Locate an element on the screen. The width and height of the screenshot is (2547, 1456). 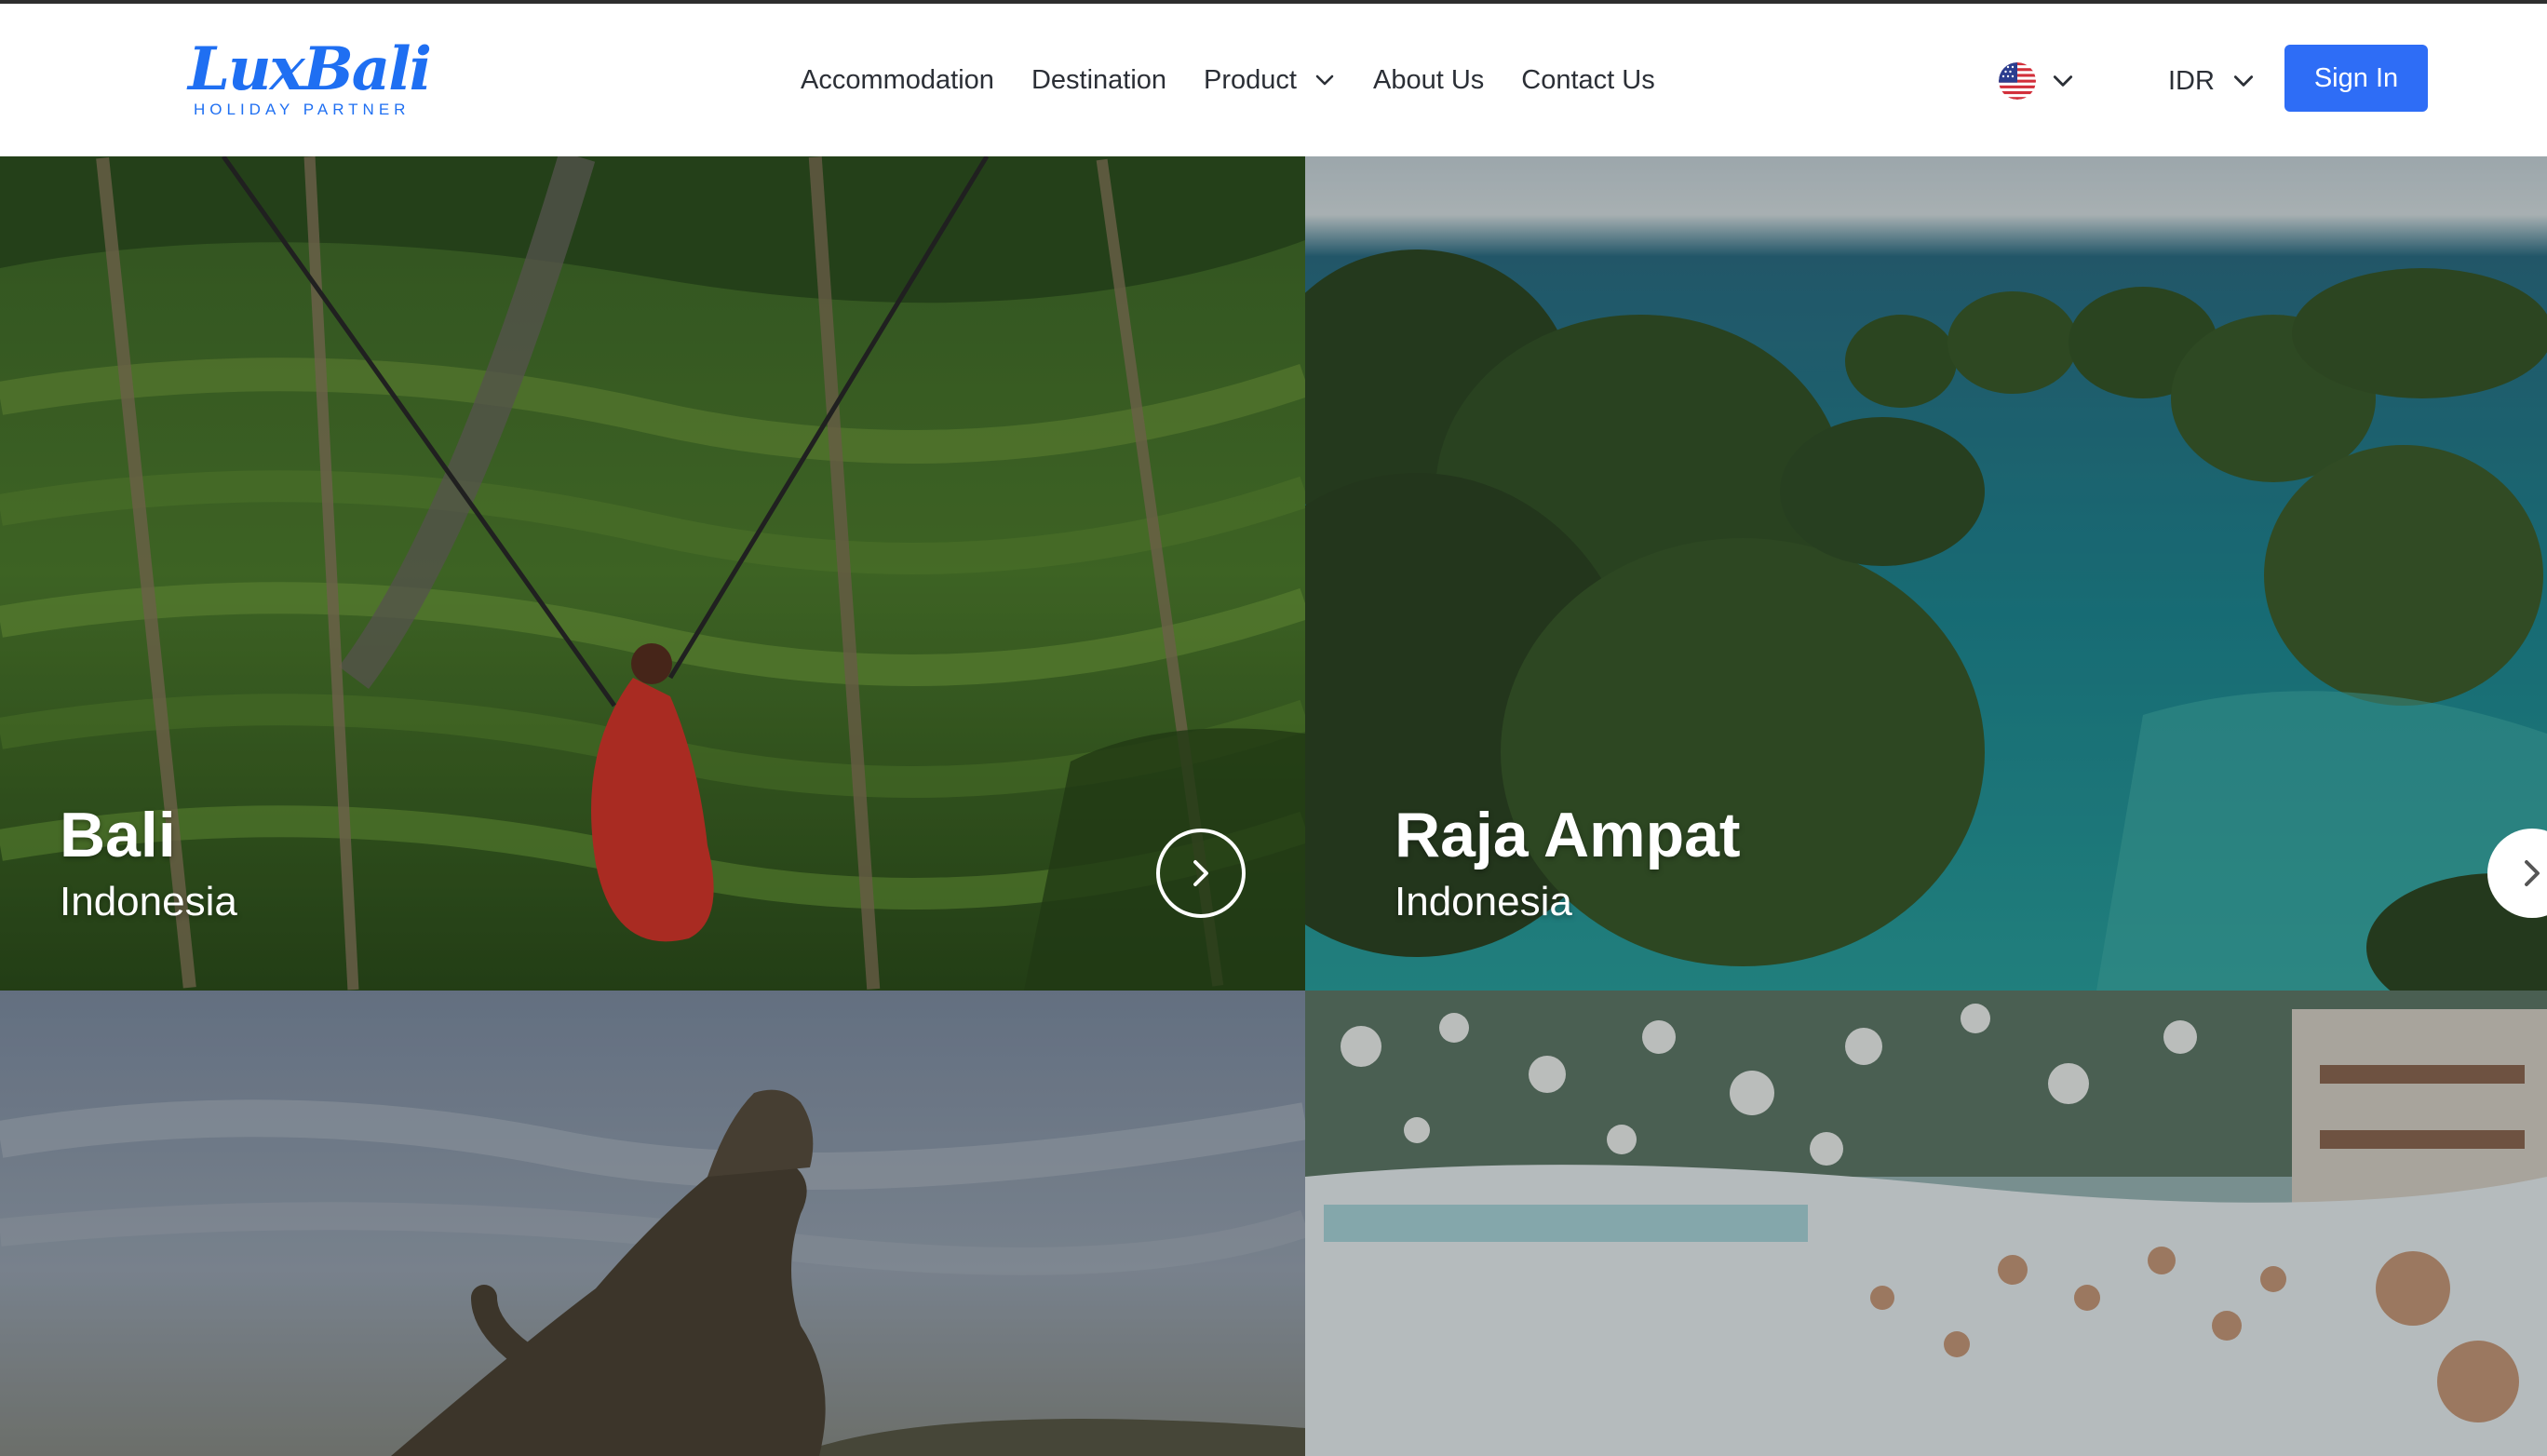
nav-destination: Destination is located at coordinates (1099, 80).